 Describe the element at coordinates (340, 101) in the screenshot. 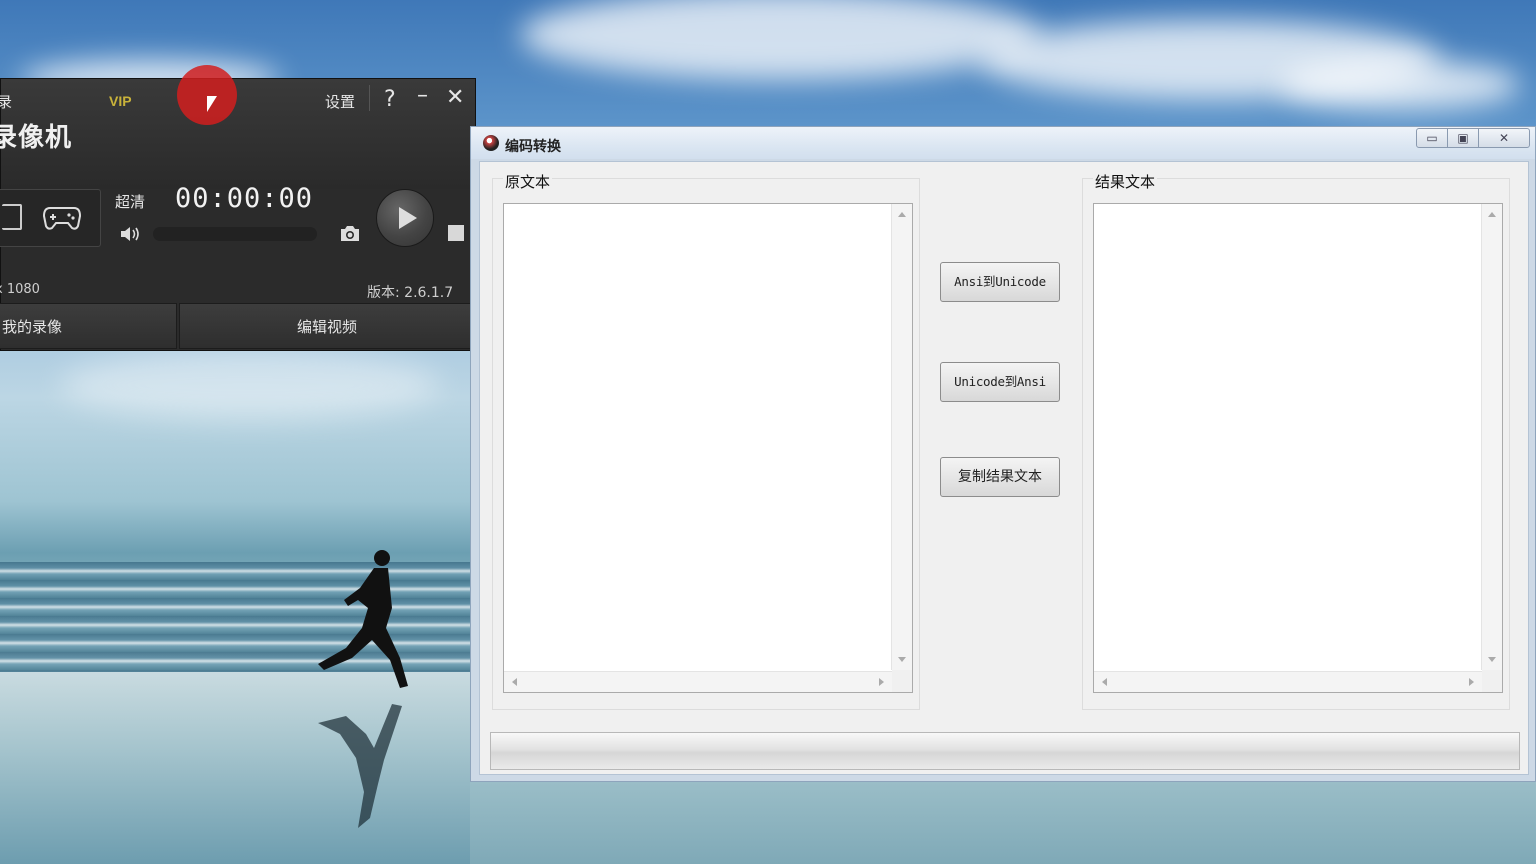

I see `settings-button: 设置` at that location.